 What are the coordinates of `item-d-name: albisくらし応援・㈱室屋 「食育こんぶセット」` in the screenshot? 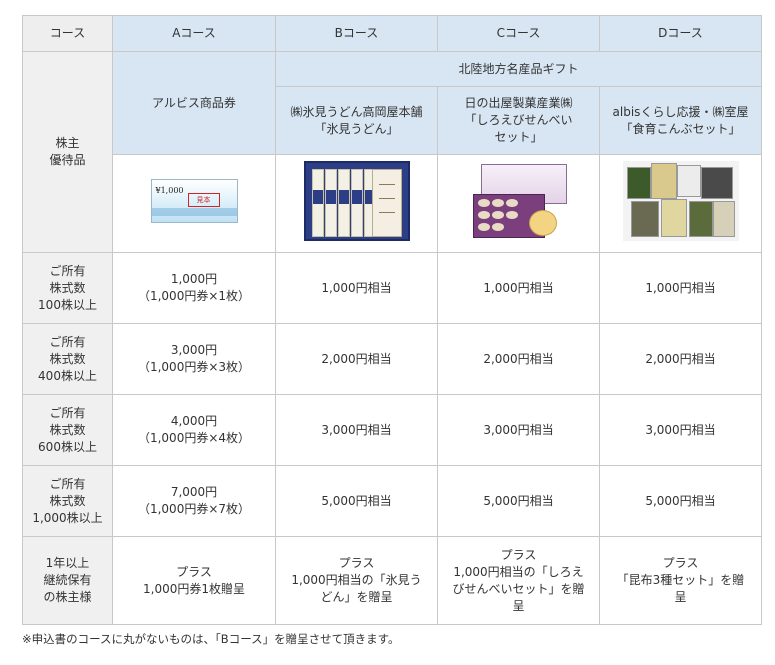 It's located at (680, 120).